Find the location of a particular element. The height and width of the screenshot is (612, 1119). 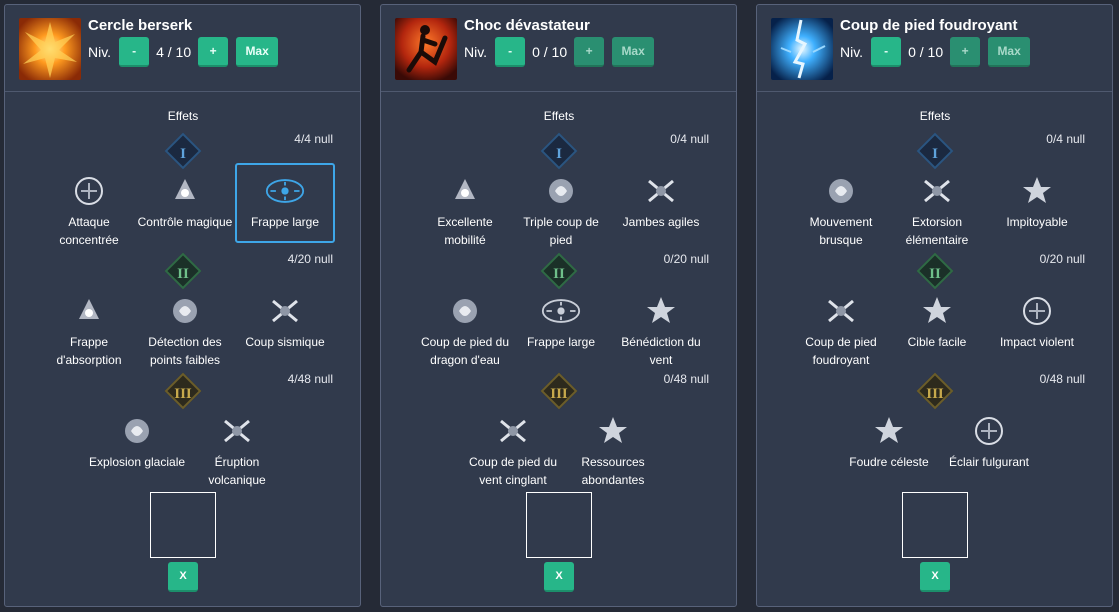

effect-node: Détection des points faibles is located at coordinates (185, 330).